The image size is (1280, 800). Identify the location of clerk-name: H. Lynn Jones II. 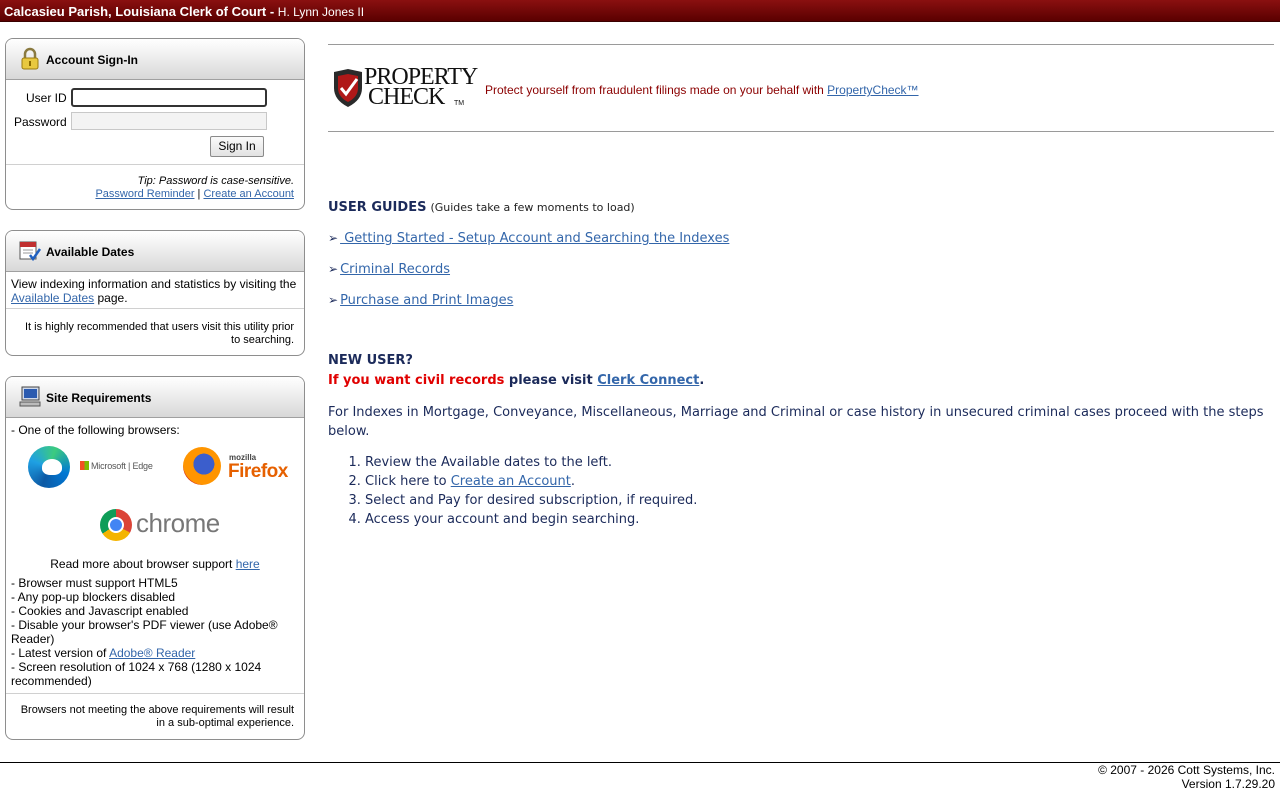
(321, 12).